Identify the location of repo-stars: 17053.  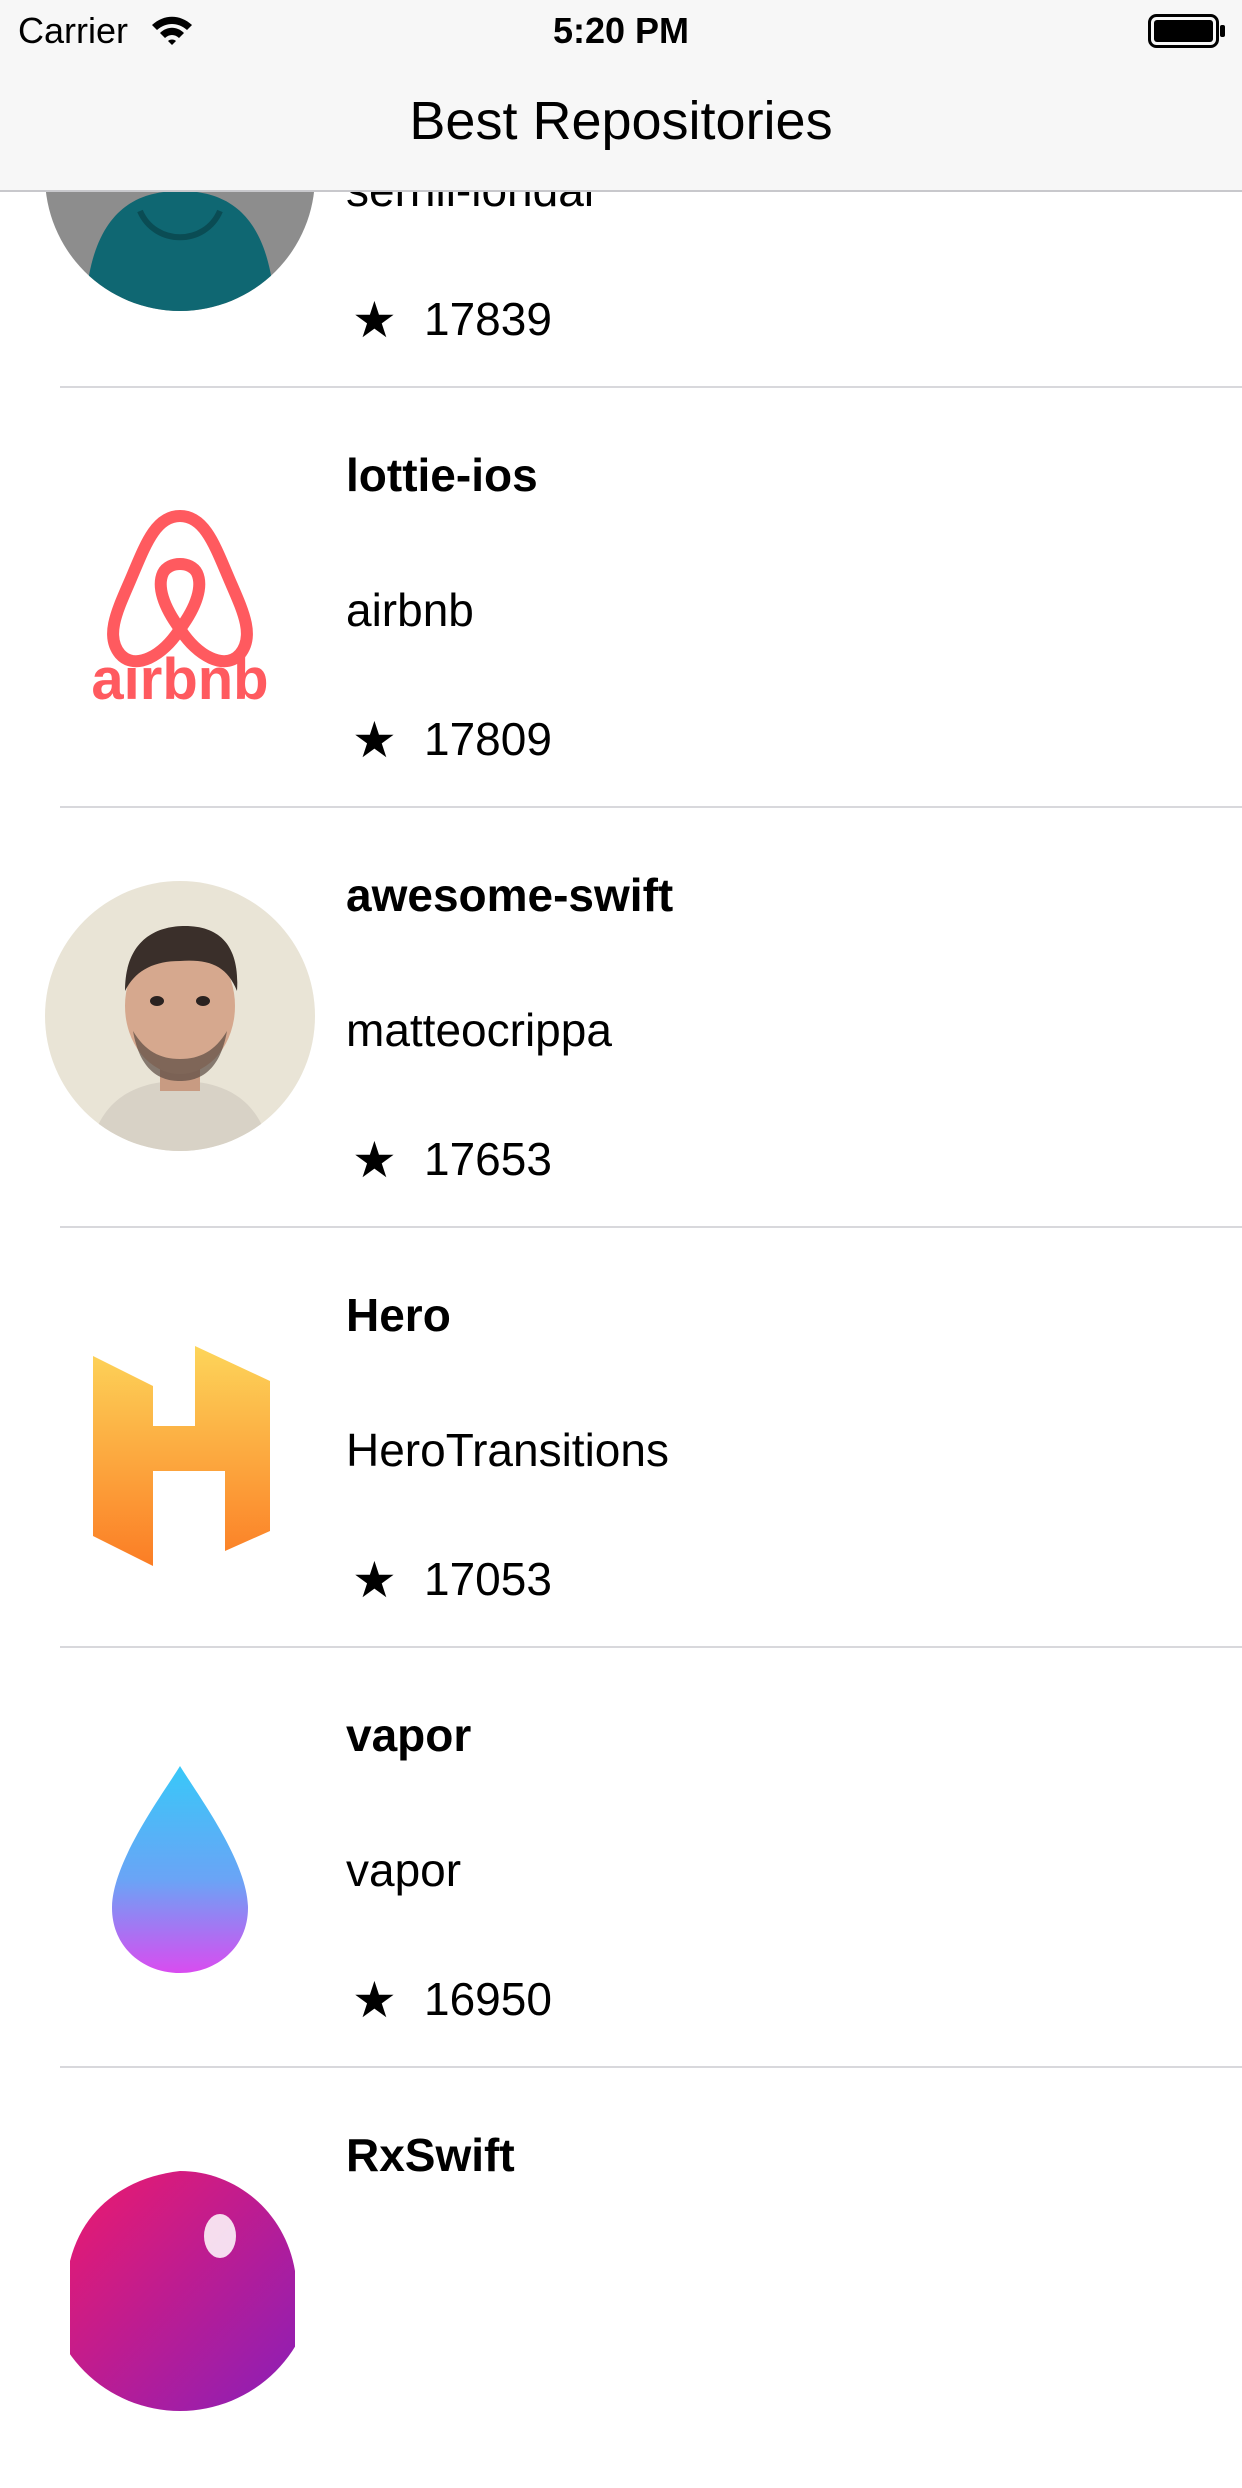
(488, 1579).